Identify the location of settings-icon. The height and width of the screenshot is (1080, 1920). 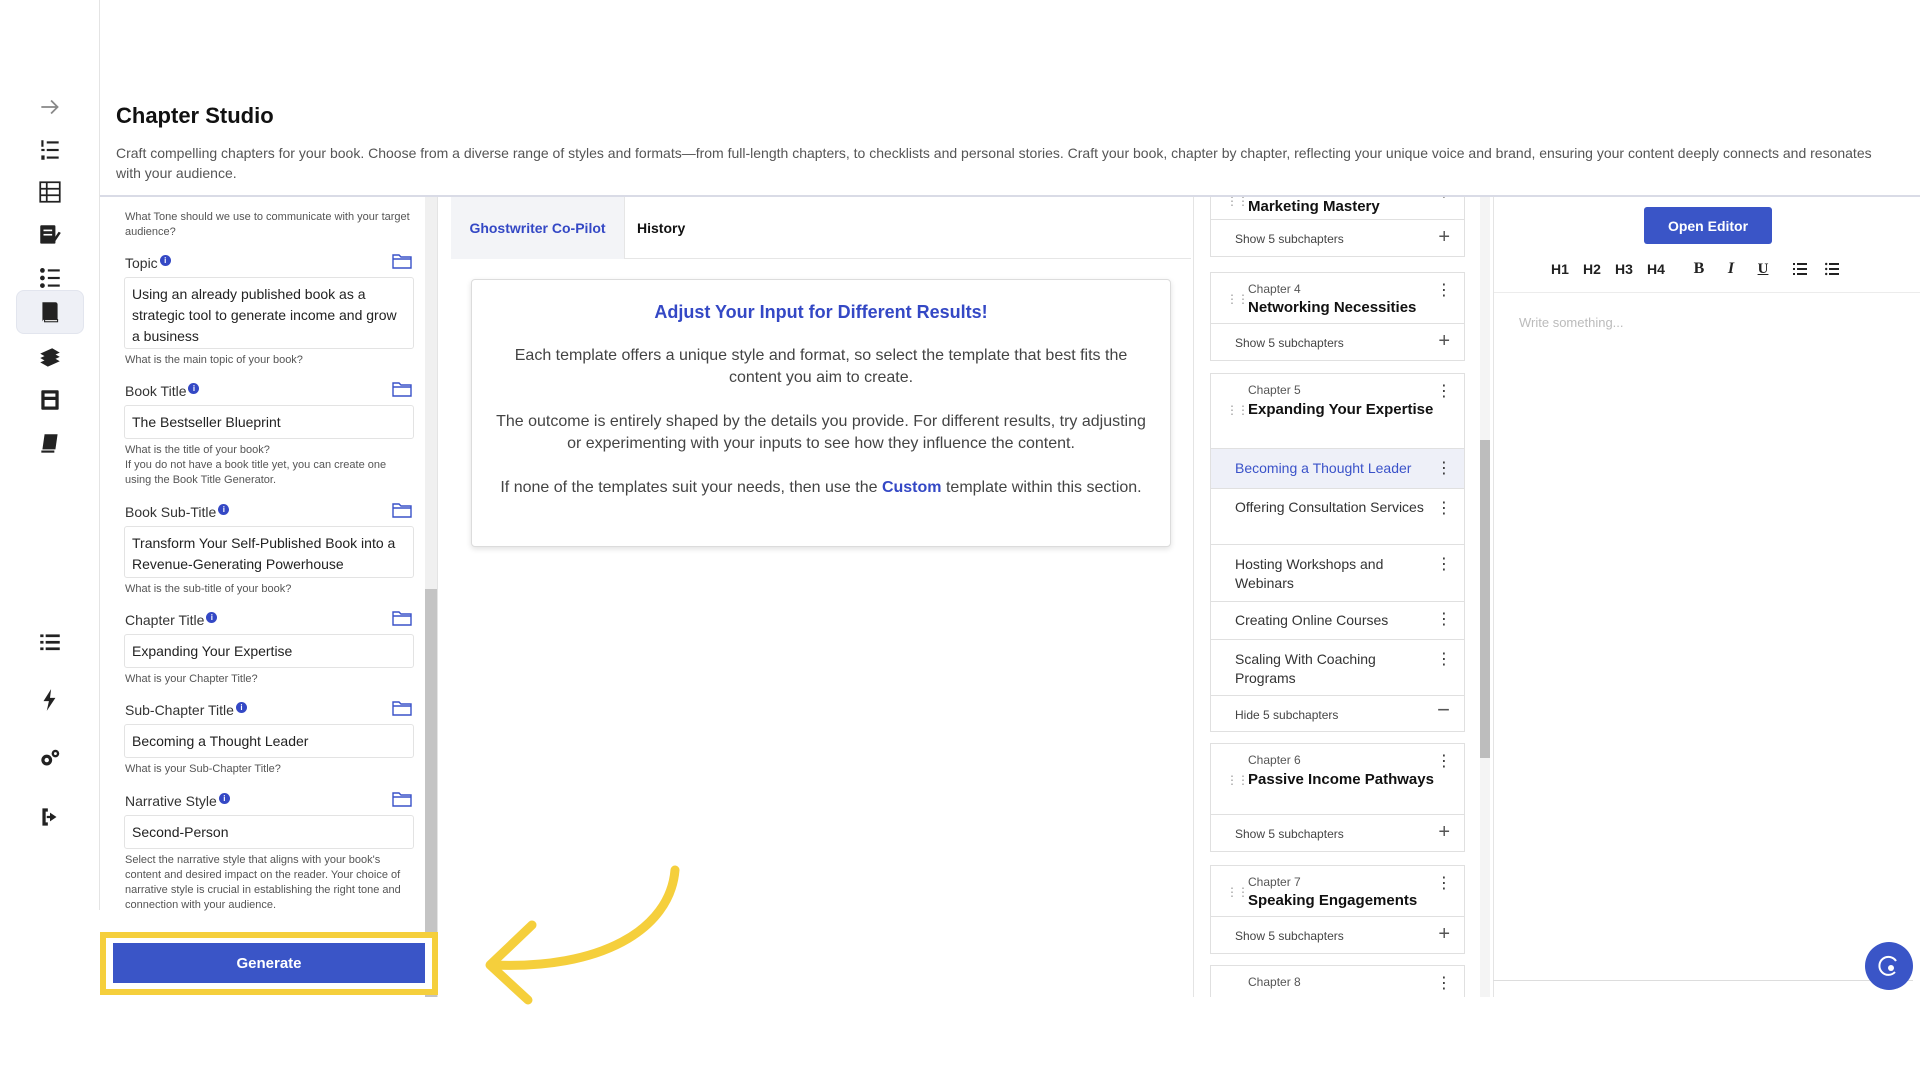
(50, 759).